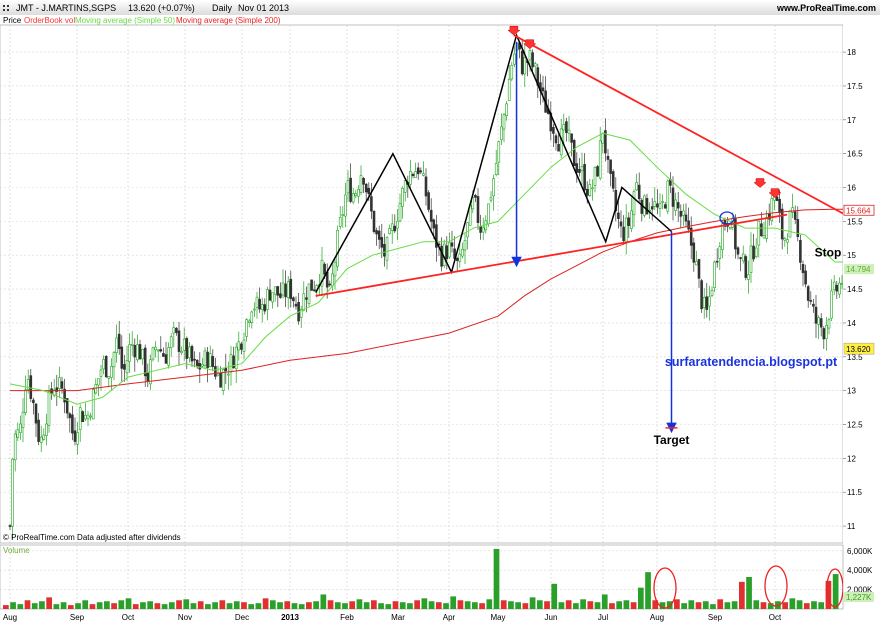 This screenshot has width=880, height=623. Describe the element at coordinates (861, 284) in the screenshot. I see `price-axis-panel` at that location.